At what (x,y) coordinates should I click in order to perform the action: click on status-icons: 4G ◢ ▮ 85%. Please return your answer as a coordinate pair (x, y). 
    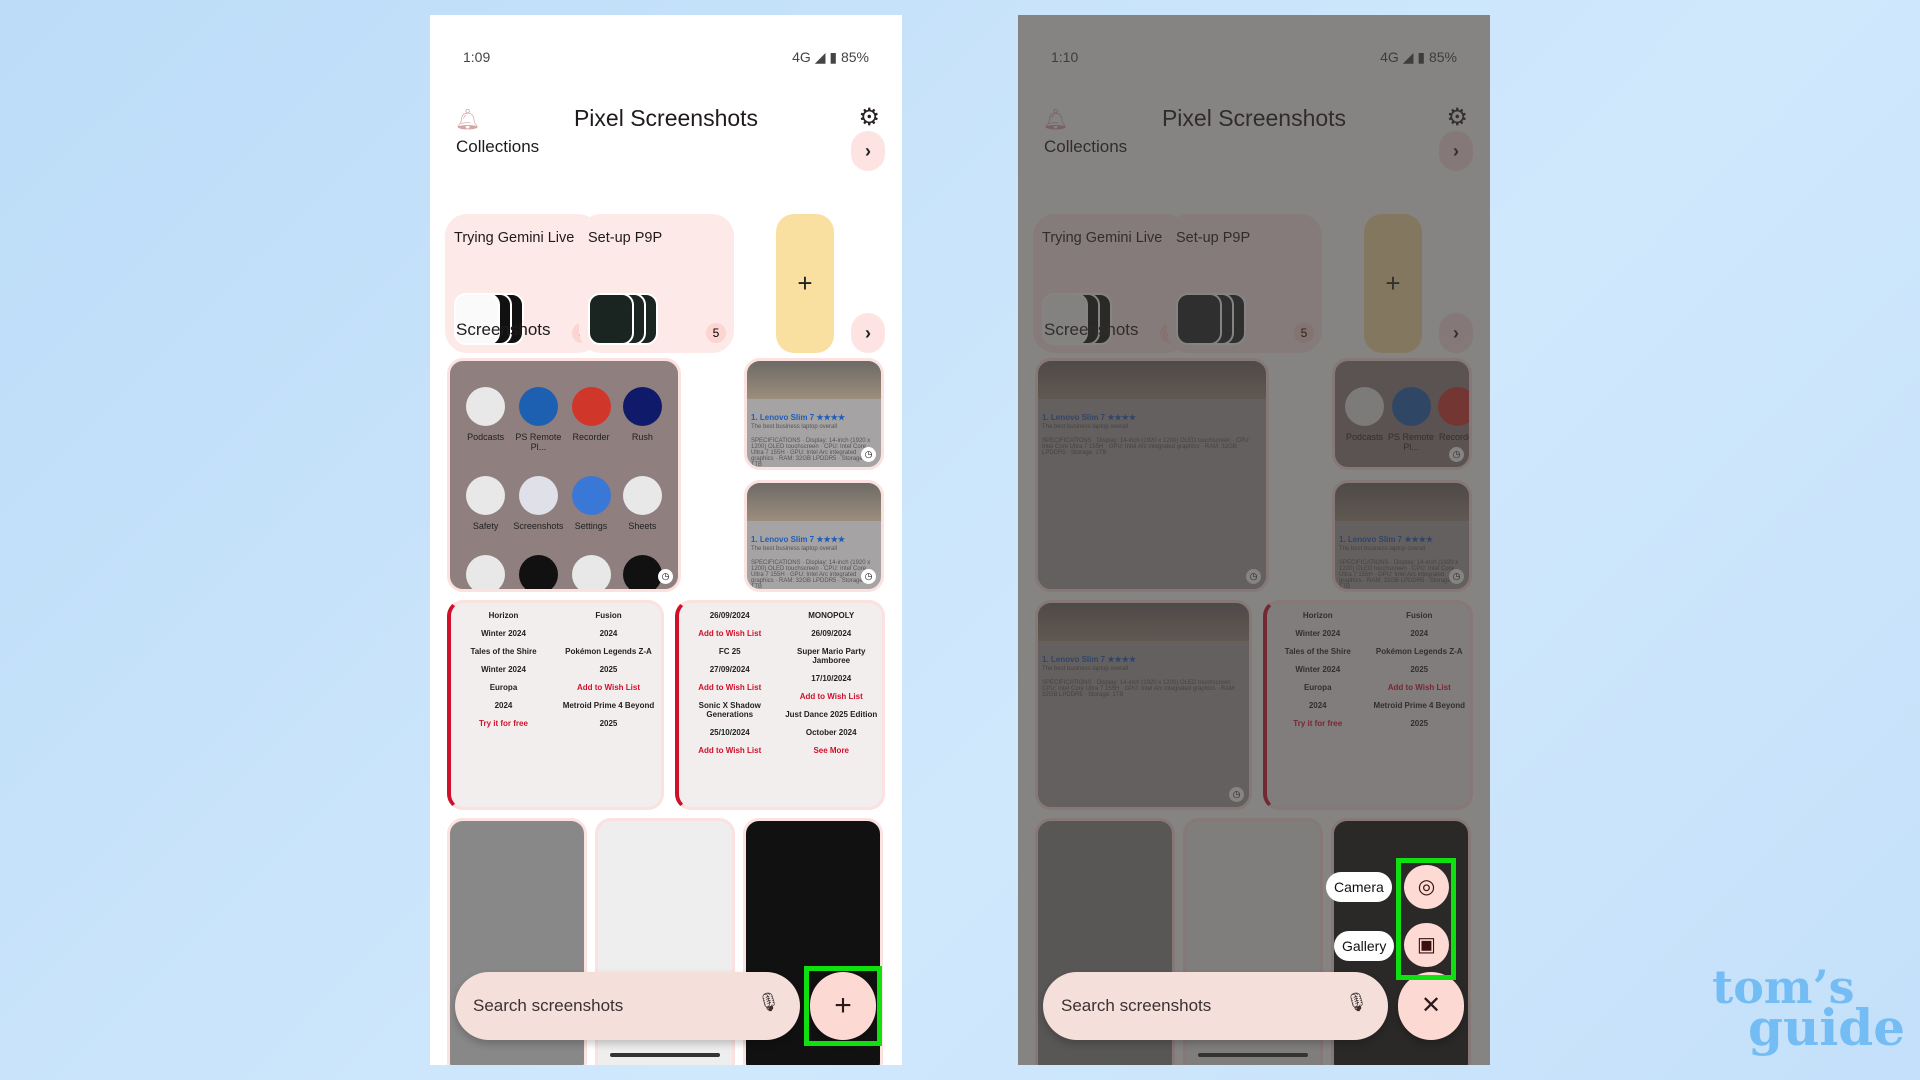
    Looking at the image, I should click on (830, 57).